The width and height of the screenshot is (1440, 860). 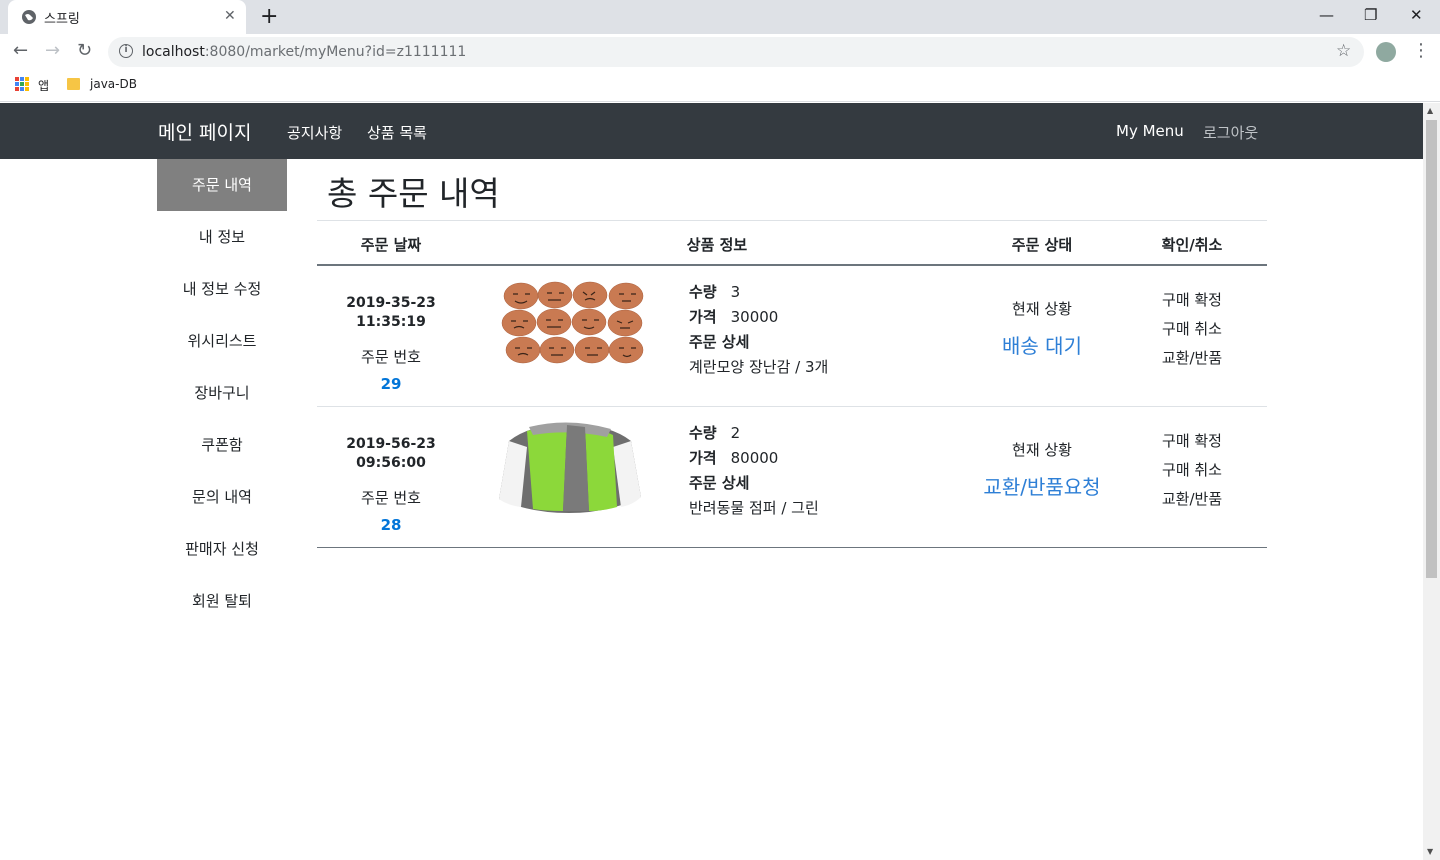 What do you see at coordinates (1326, 15) in the screenshot?
I see `minimize-icon: —` at bounding box center [1326, 15].